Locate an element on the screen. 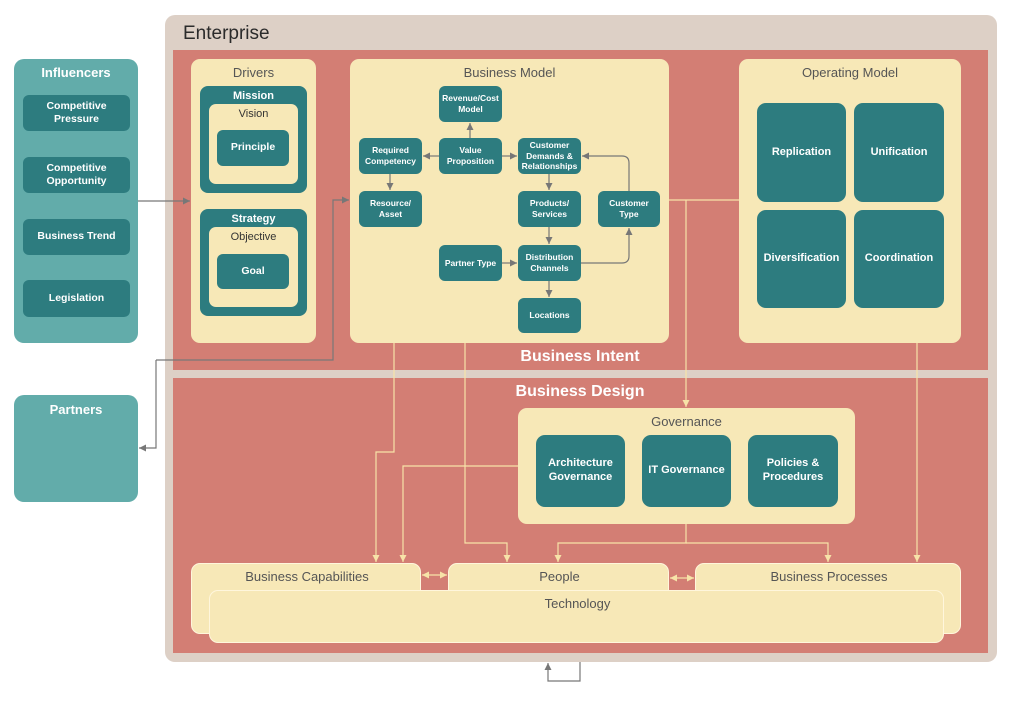  influencer-competitive-opportunity: Competitive Opportunity is located at coordinates (76, 175).